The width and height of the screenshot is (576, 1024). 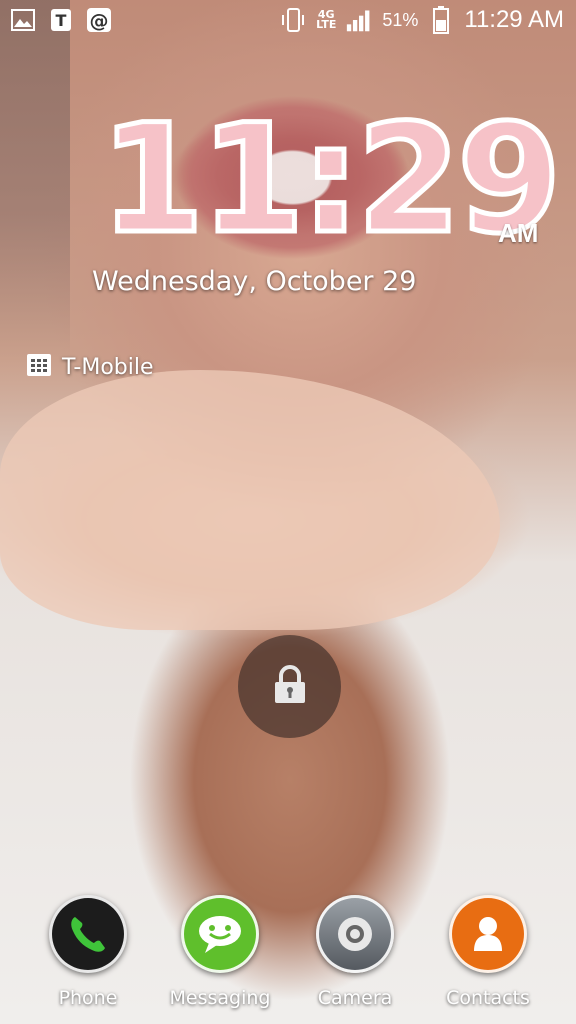 I want to click on carrier-info: T-Mobile, so click(x=90, y=367).